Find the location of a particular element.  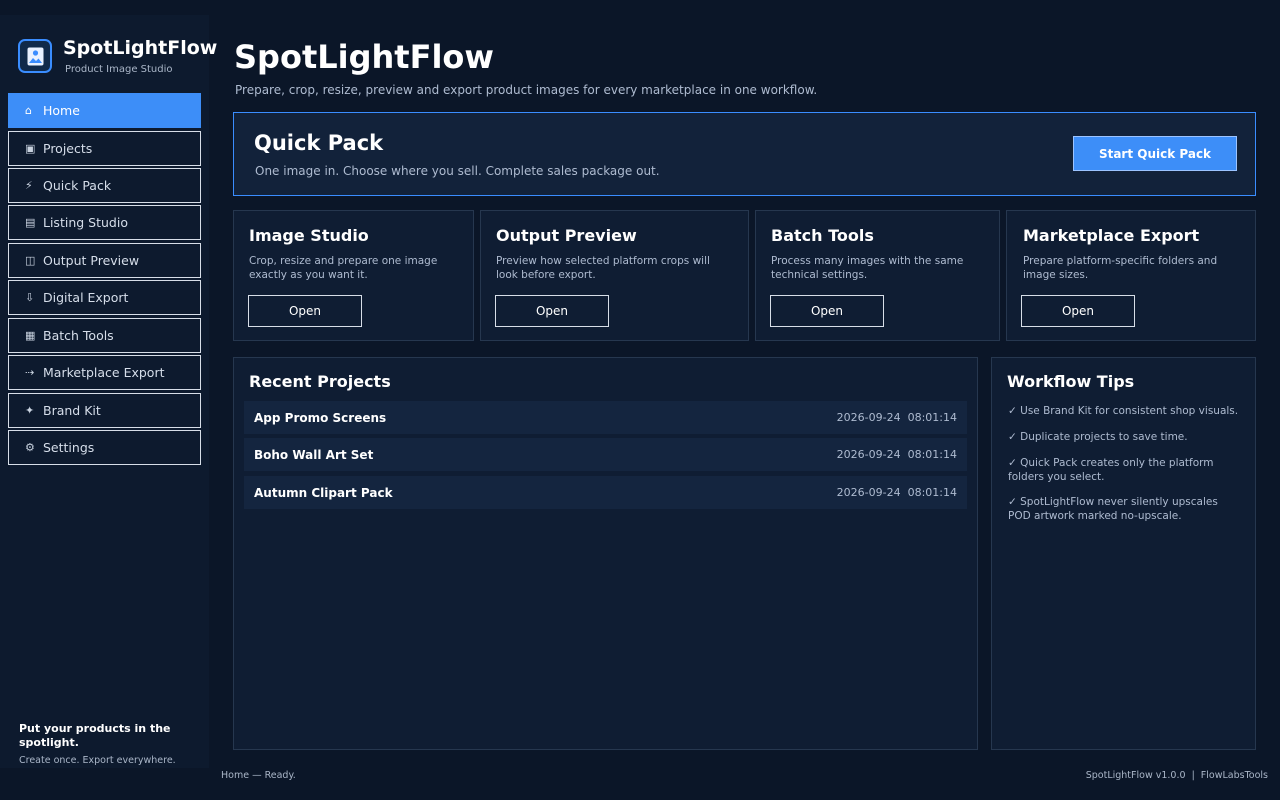

start-quick-pack-button: Start Quick Pack is located at coordinates (1155, 153).